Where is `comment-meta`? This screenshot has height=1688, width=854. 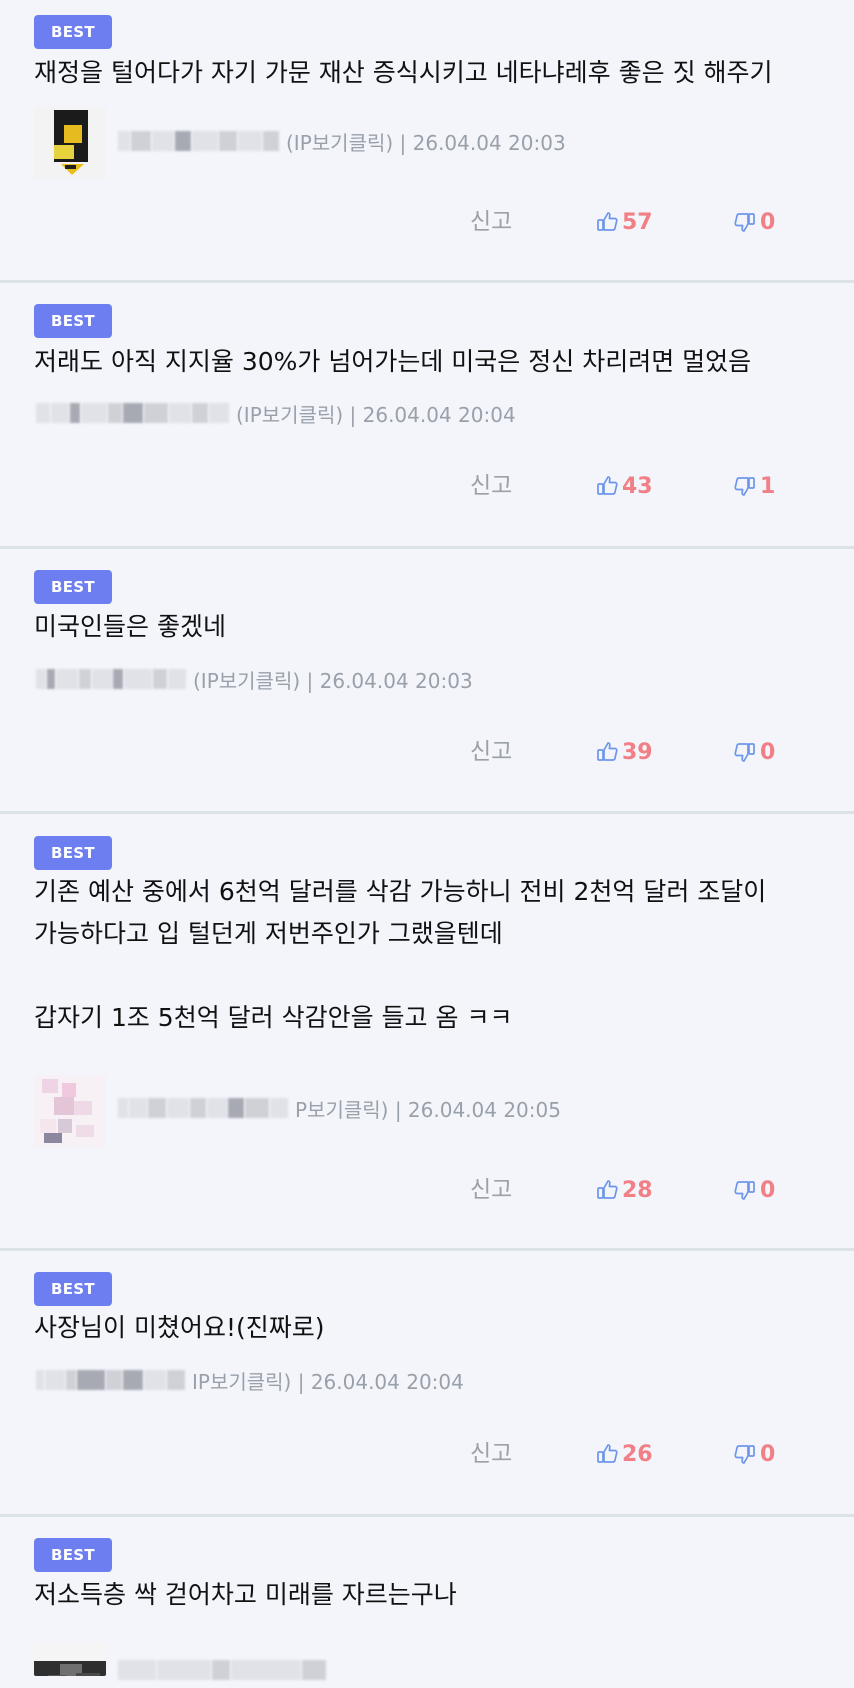
comment-meta is located at coordinates (225, 1670).